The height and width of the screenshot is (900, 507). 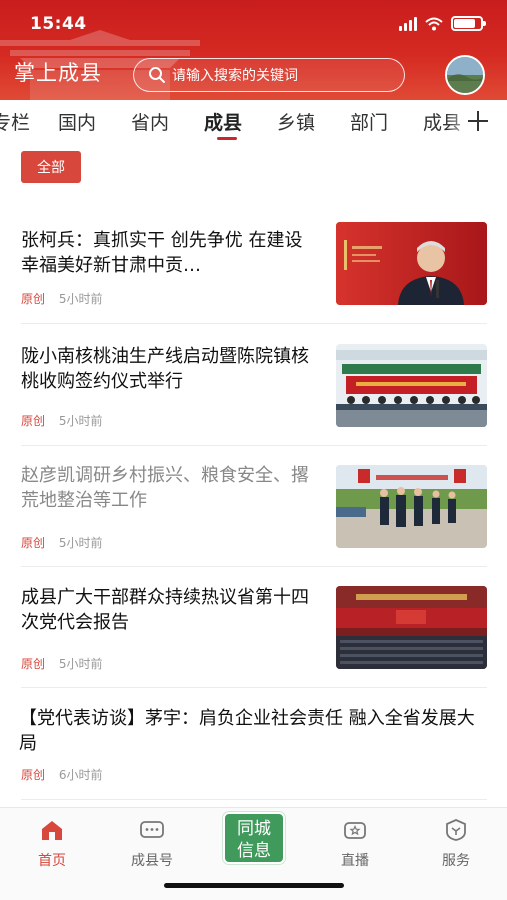 I want to click on nav-county-account: 成县号, so click(x=152, y=844).